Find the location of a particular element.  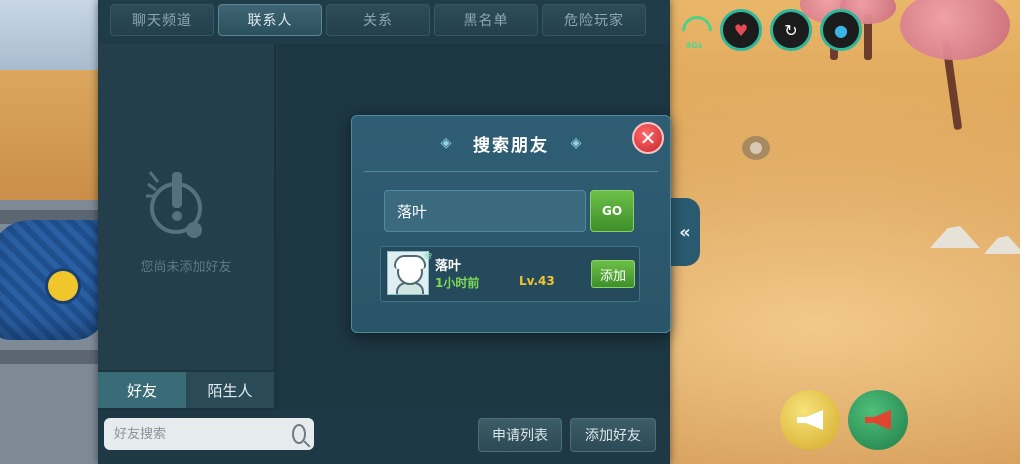

search-icon is located at coordinates (299, 434).